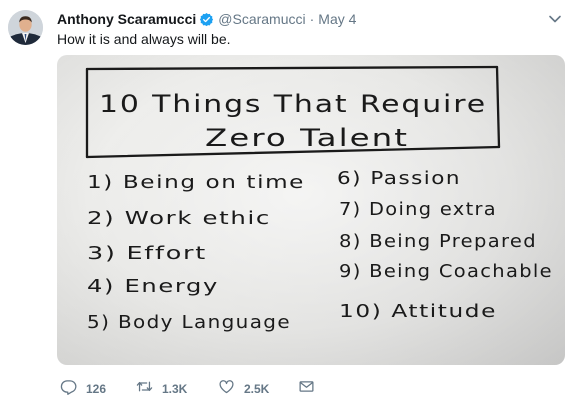 This screenshot has width=571, height=404. I want to click on list-item: 4) Energy, so click(153, 287).